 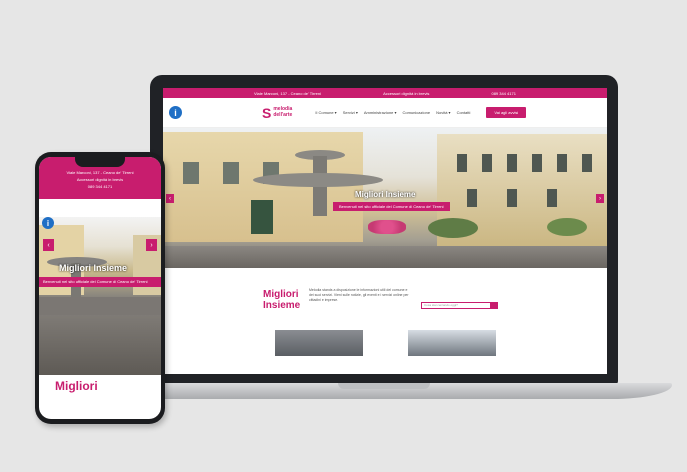 What do you see at coordinates (48, 245) in the screenshot?
I see `phone-prev-icon: ‹` at bounding box center [48, 245].